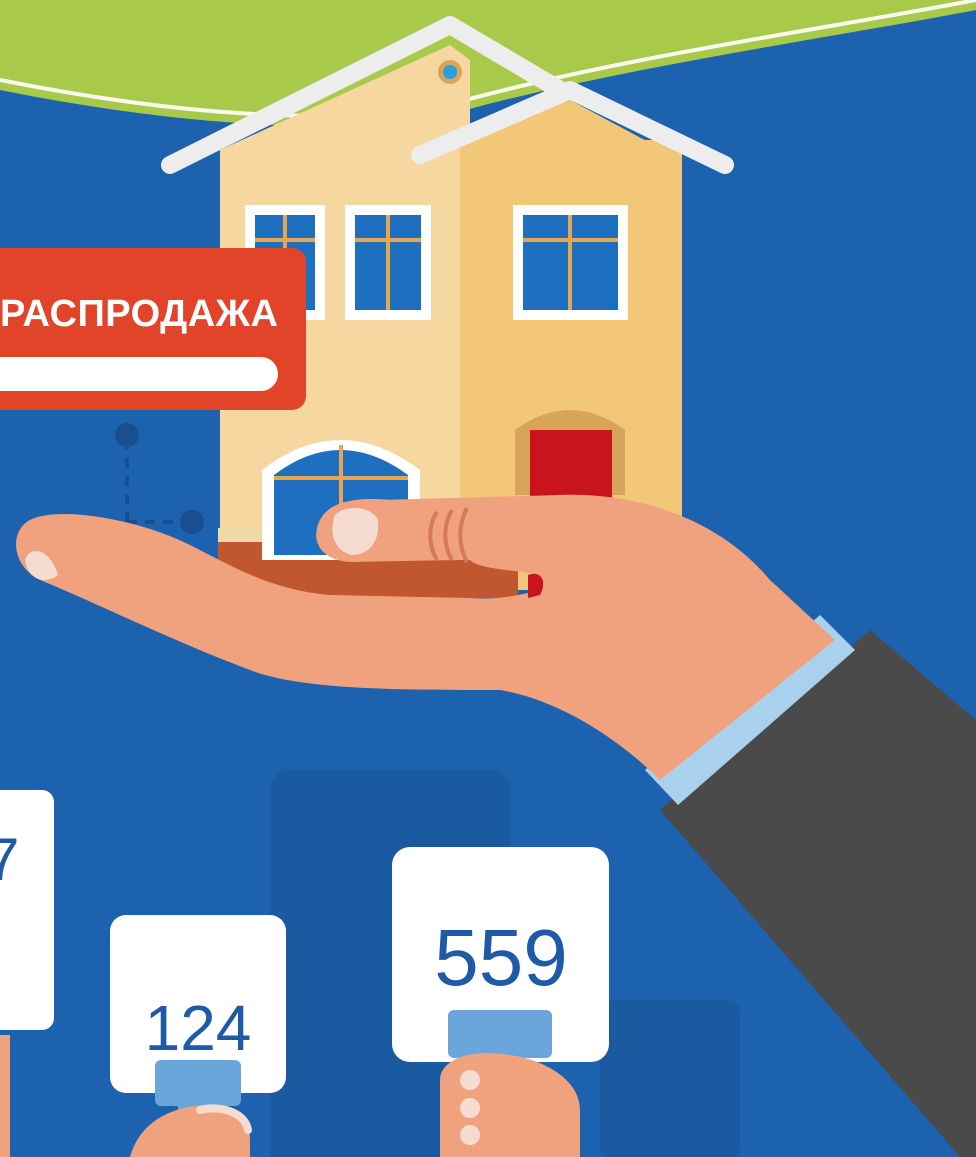 This screenshot has width=976, height=1157. I want to click on paddle-number: 559, so click(500, 957).